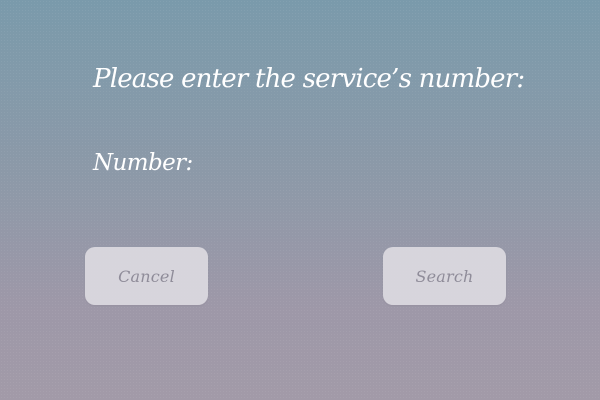 Image resolution: width=600 pixels, height=400 pixels. What do you see at coordinates (357, 168) in the screenshot?
I see `number-input` at bounding box center [357, 168].